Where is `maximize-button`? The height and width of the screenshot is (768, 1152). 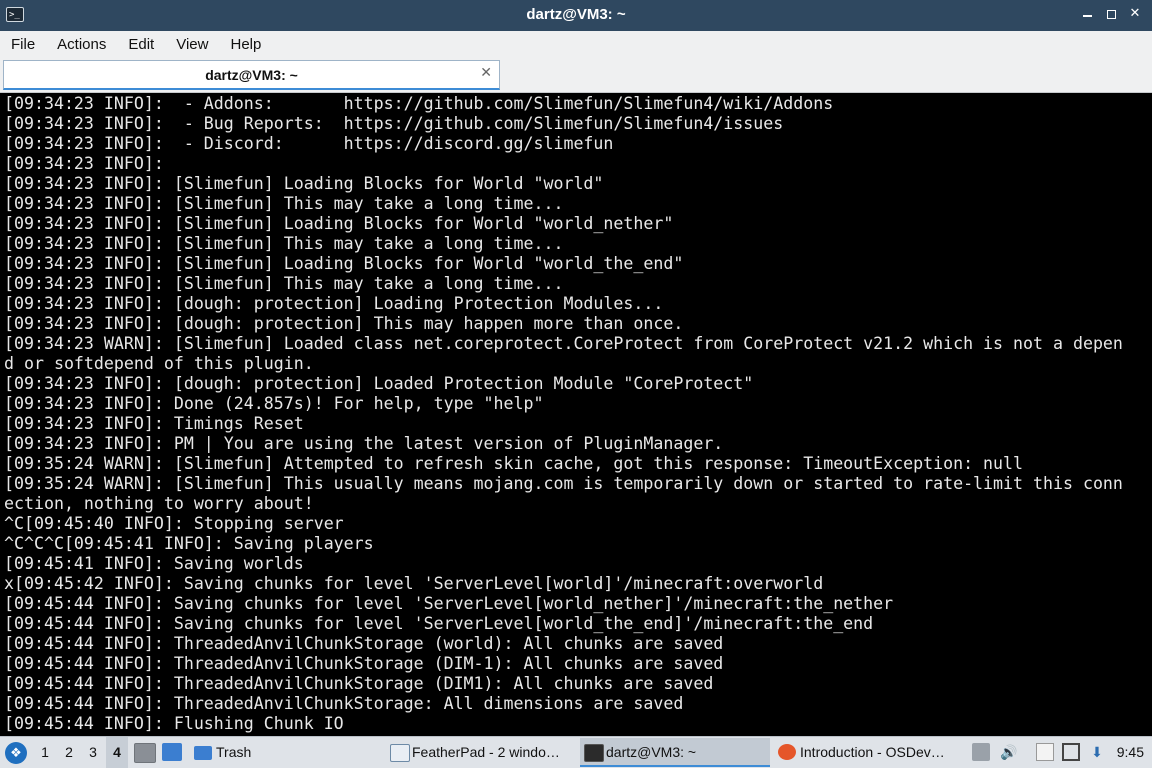 maximize-button is located at coordinates (1111, 14).